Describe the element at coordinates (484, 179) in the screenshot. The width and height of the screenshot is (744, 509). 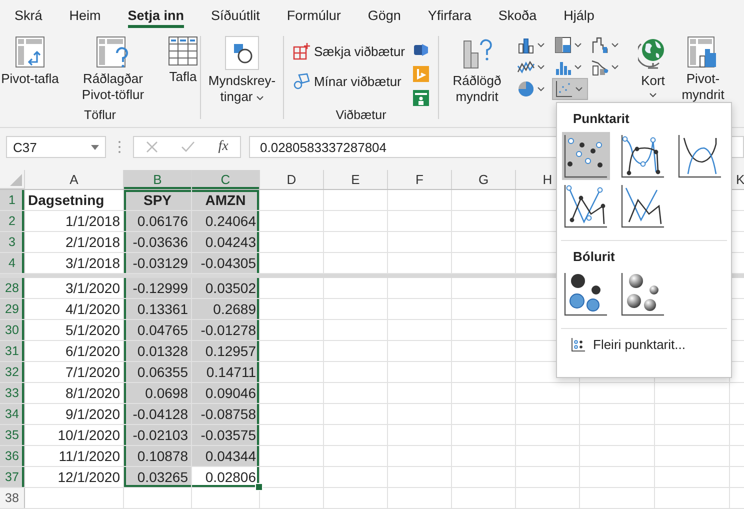
I see `column-header: G` at that location.